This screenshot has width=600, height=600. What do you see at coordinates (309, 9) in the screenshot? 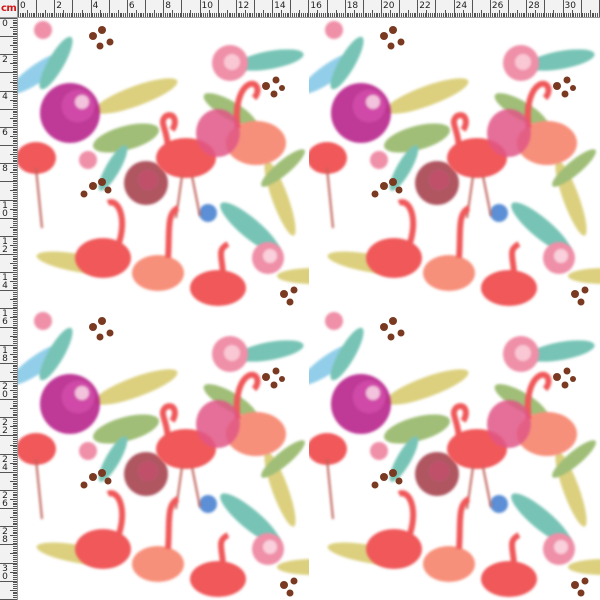
I see `horizontal-ruler: 0 2 4 6 8 10 12 14 16 18 20 22 24 26 28 30` at bounding box center [309, 9].